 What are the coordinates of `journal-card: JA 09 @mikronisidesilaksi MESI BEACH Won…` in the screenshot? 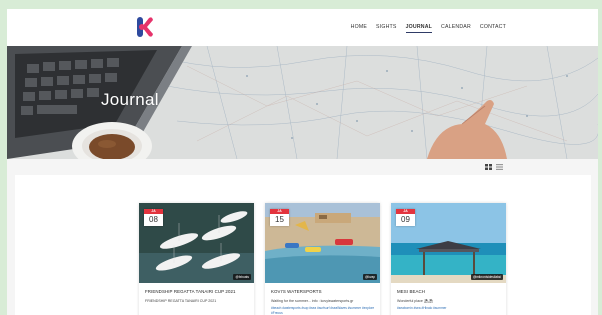 It's located at (448, 259).